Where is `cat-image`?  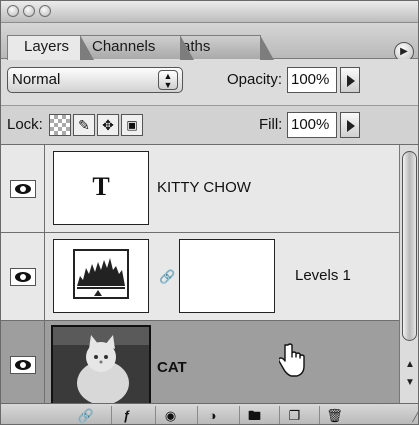 cat-image is located at coordinates (101, 365).